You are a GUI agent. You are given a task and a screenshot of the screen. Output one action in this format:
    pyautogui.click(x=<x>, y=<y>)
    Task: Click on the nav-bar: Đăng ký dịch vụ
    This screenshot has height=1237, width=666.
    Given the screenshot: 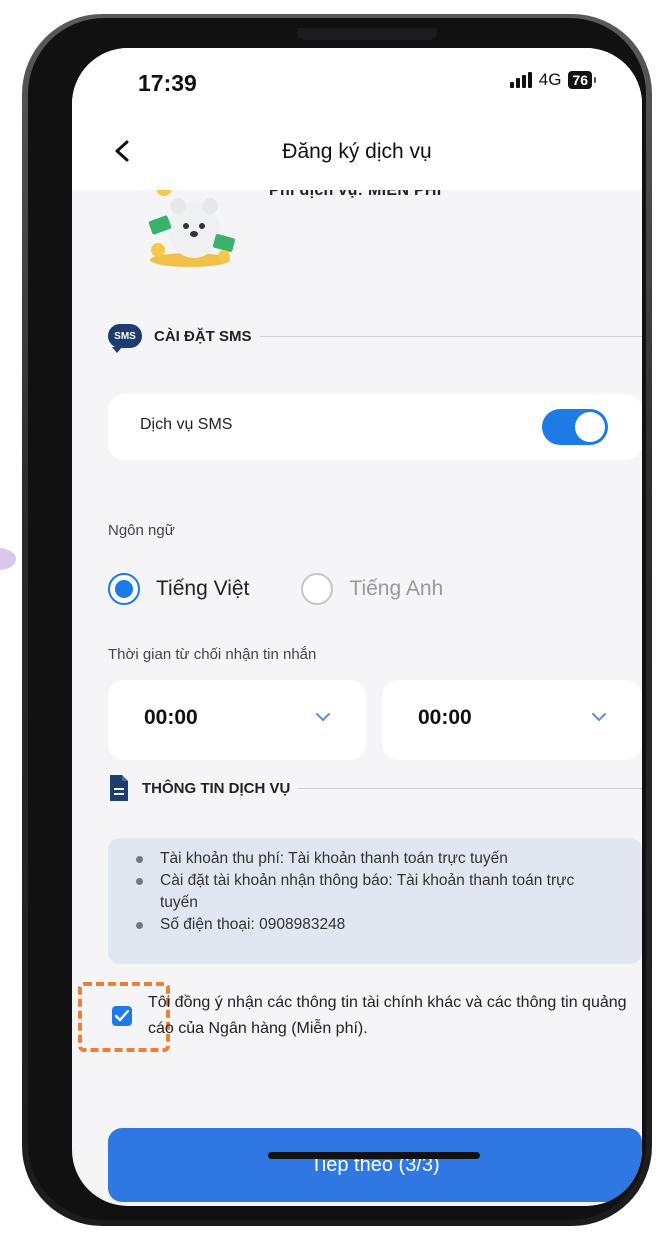 What is the action you would take?
    pyautogui.click(x=357, y=154)
    